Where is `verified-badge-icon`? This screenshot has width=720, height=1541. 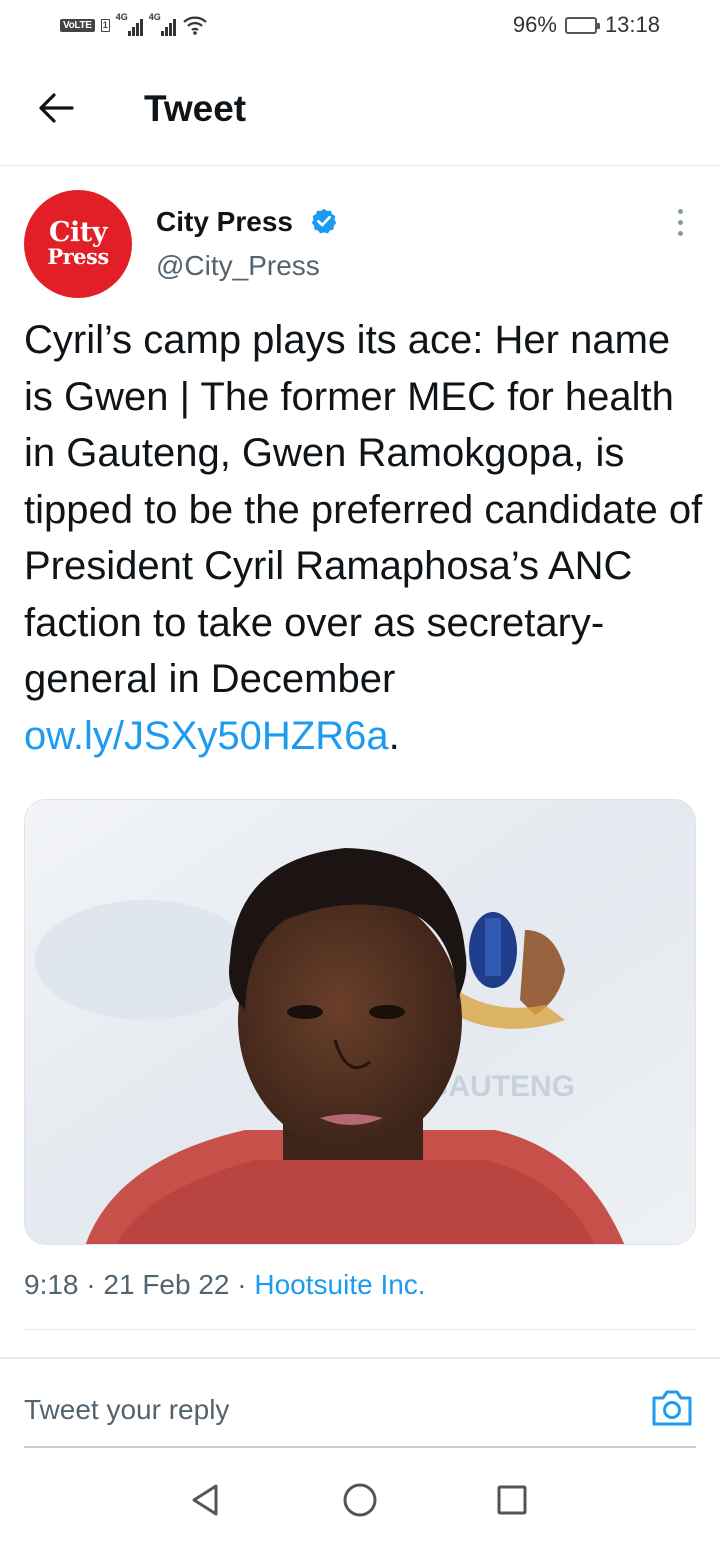 verified-badge-icon is located at coordinates (324, 221).